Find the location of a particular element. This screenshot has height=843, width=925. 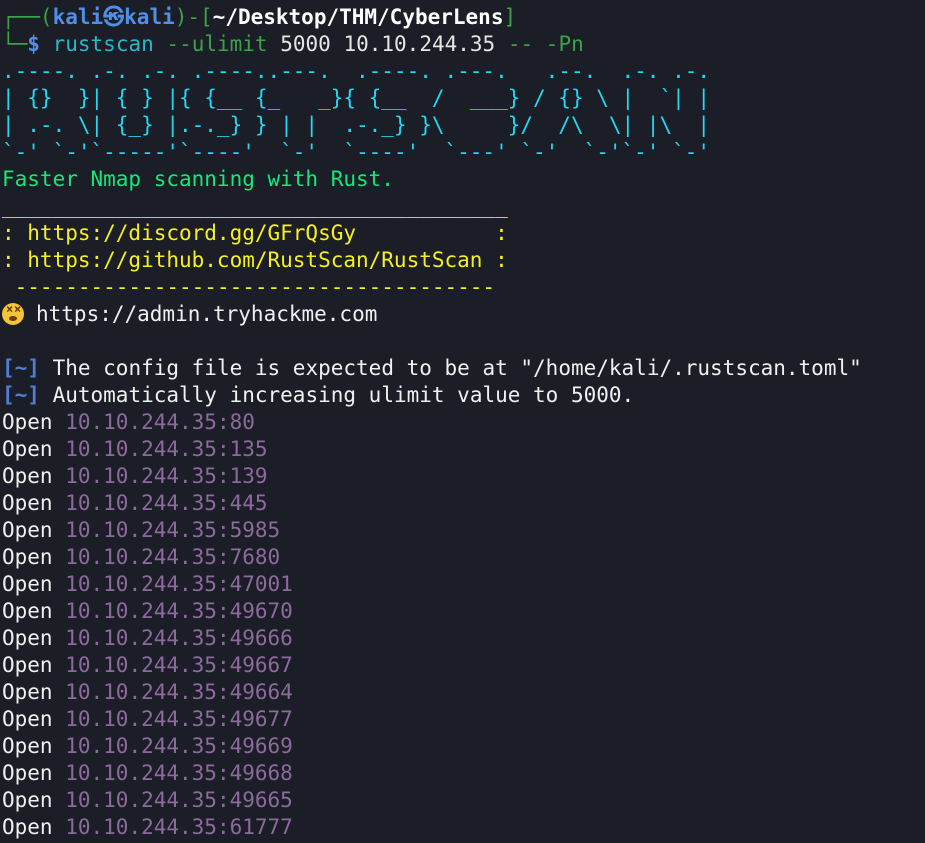

open-port-line: Open 10.10.244.35:49667 is located at coordinates (462, 665).